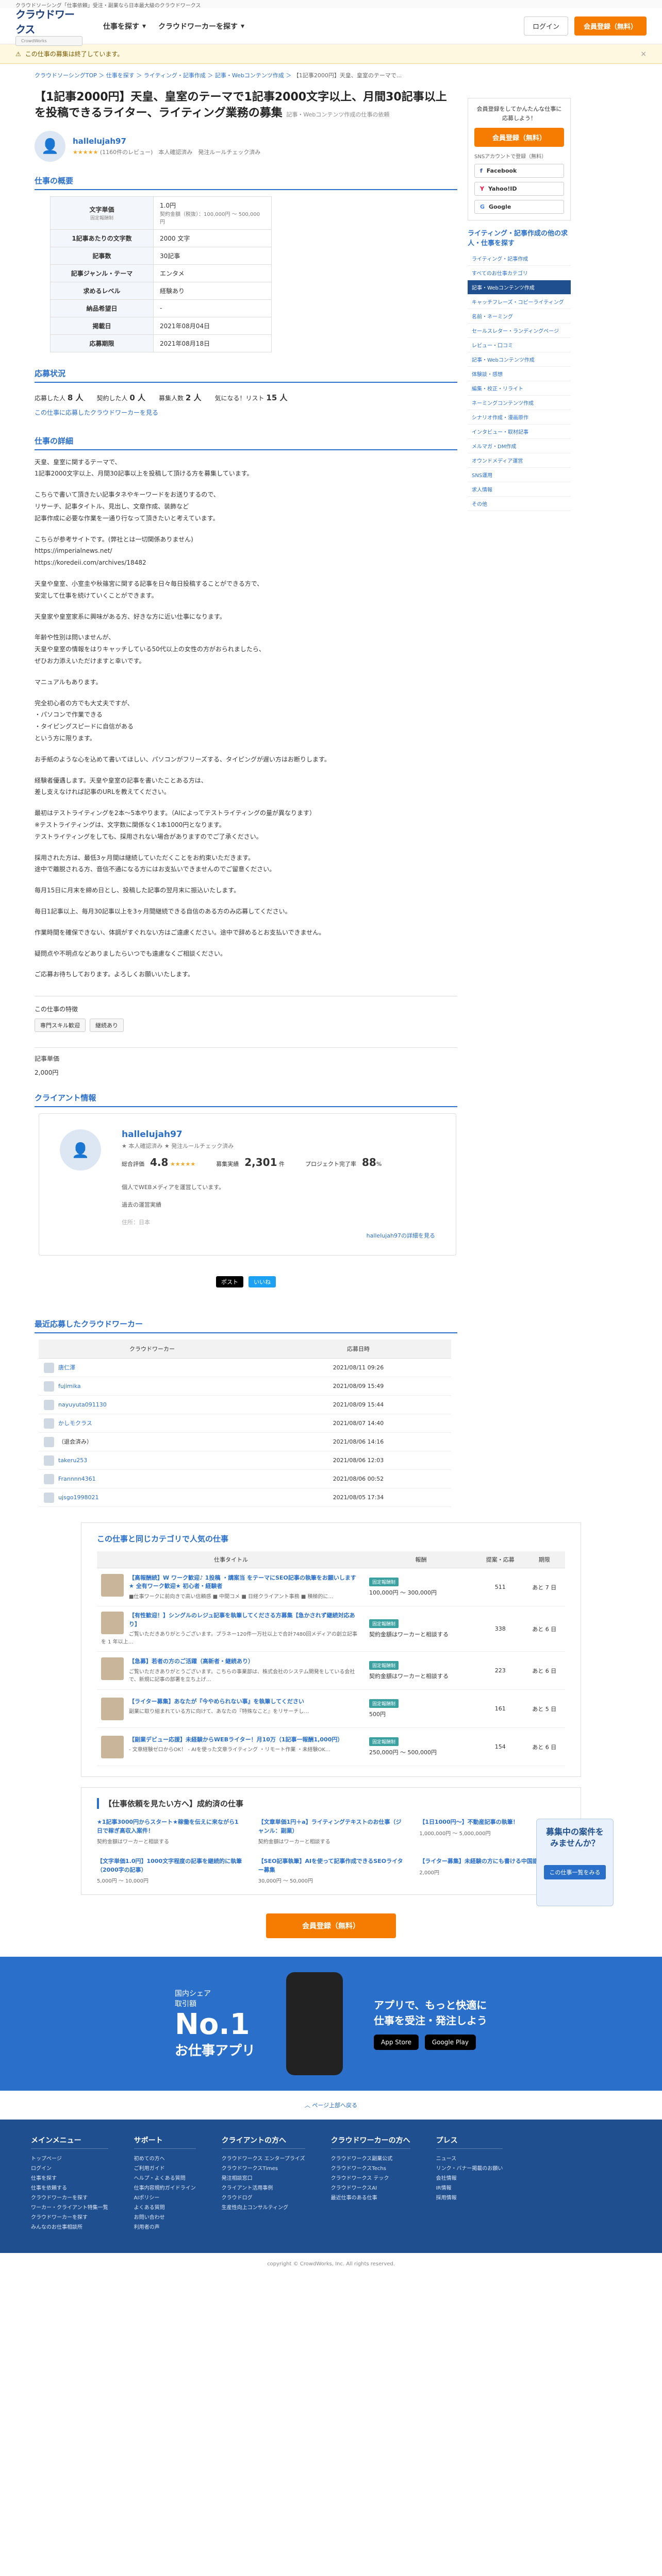  What do you see at coordinates (263, 2178) in the screenshot?
I see `footer-link: 発注相談窓口` at bounding box center [263, 2178].